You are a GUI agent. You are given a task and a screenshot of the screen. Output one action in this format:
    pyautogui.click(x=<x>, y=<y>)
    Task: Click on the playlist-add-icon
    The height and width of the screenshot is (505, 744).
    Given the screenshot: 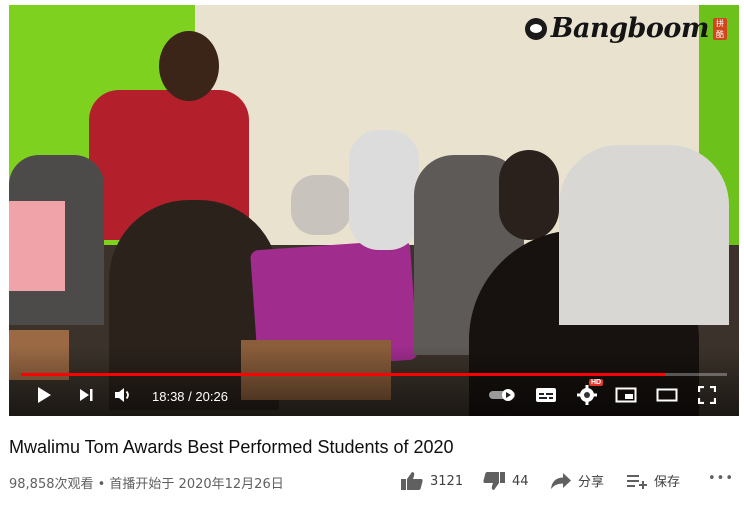 What is the action you would take?
    pyautogui.click(x=637, y=481)
    